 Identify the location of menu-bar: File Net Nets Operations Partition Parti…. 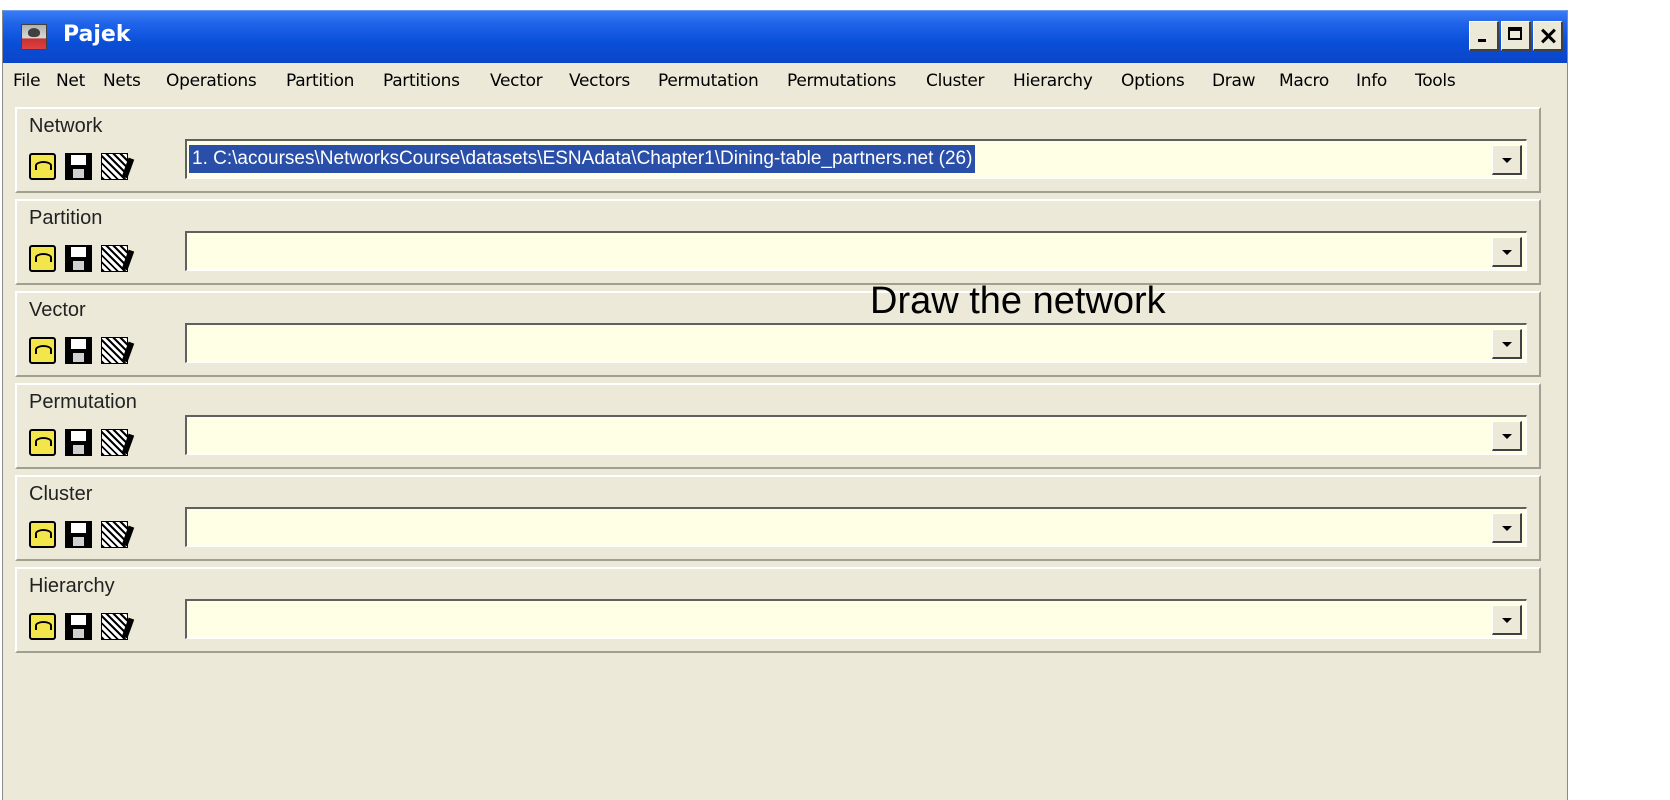
(785, 81).